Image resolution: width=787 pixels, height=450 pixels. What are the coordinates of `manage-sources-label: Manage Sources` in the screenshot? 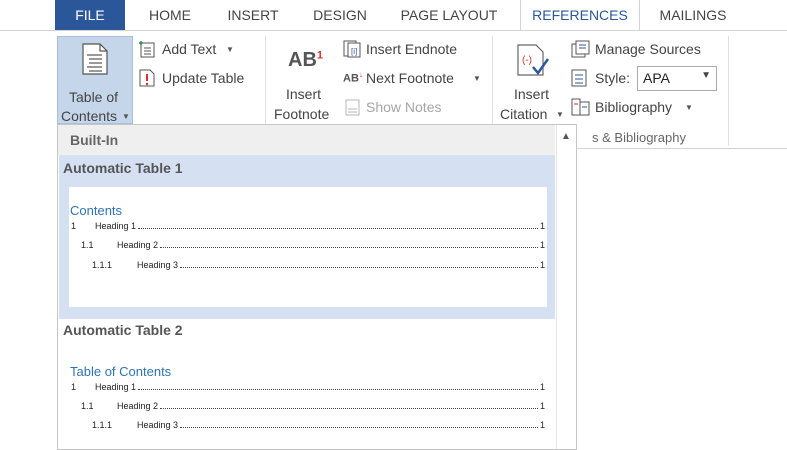 It's located at (648, 49).